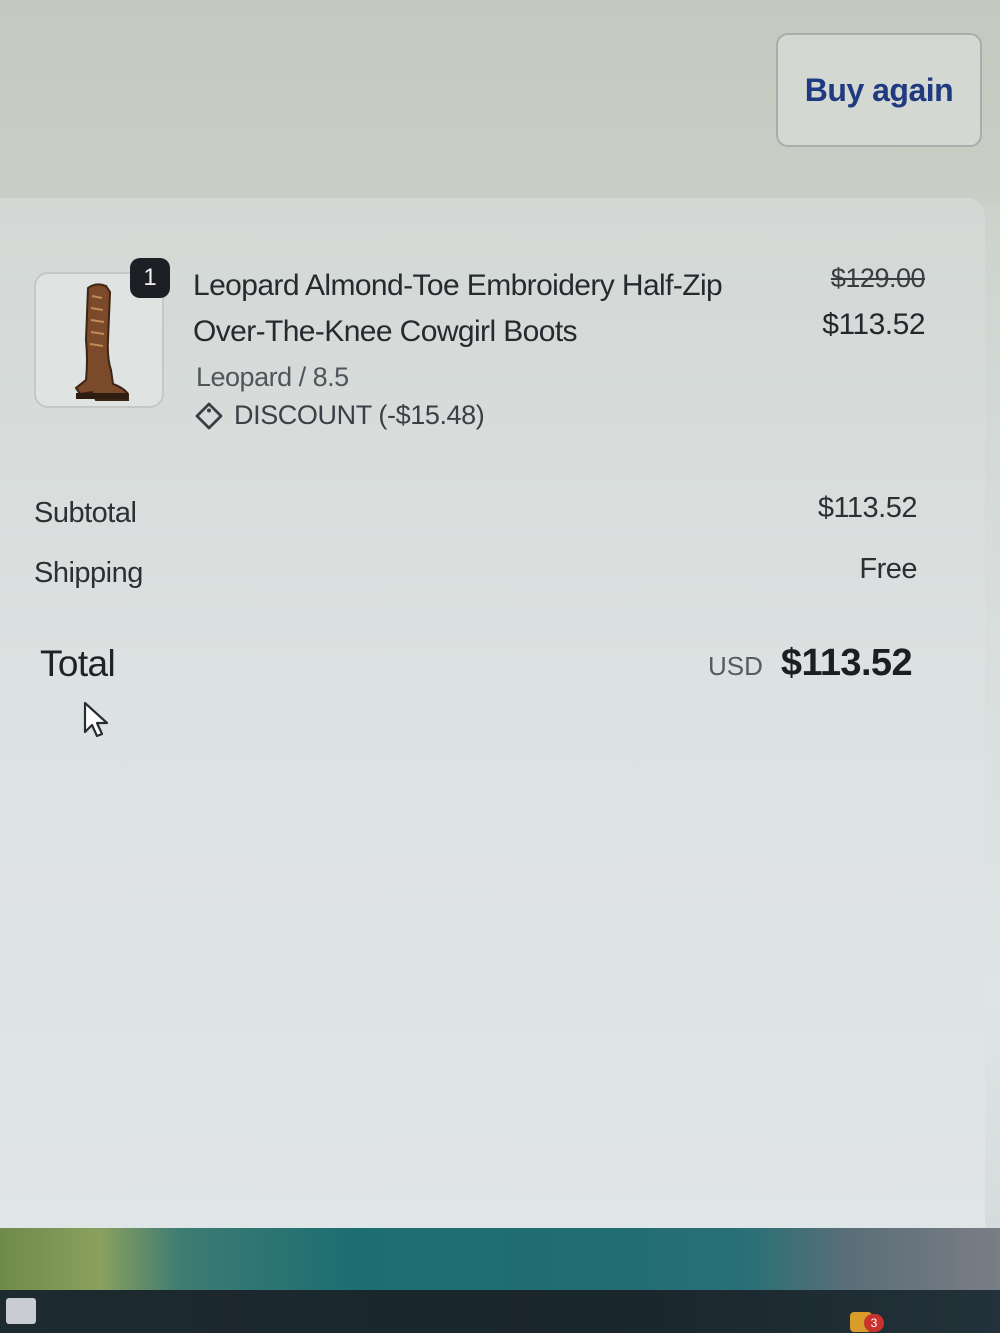 This screenshot has height=1333, width=1000. I want to click on notification-count-badge: 3, so click(874, 1323).